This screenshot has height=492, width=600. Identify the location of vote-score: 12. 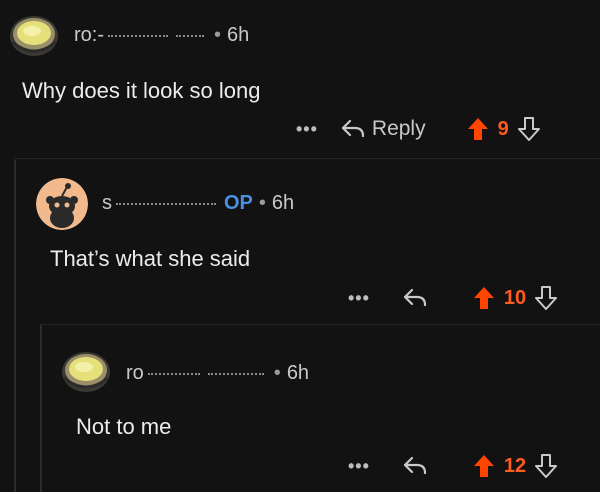
(515, 465).